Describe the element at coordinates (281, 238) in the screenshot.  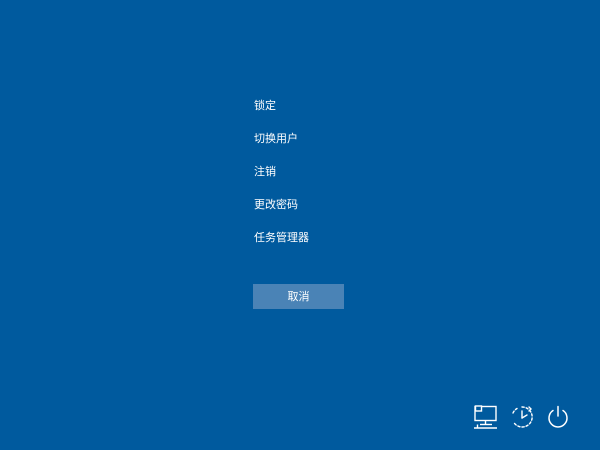
I see `menu-item-task-manager: 任务管理器` at that location.